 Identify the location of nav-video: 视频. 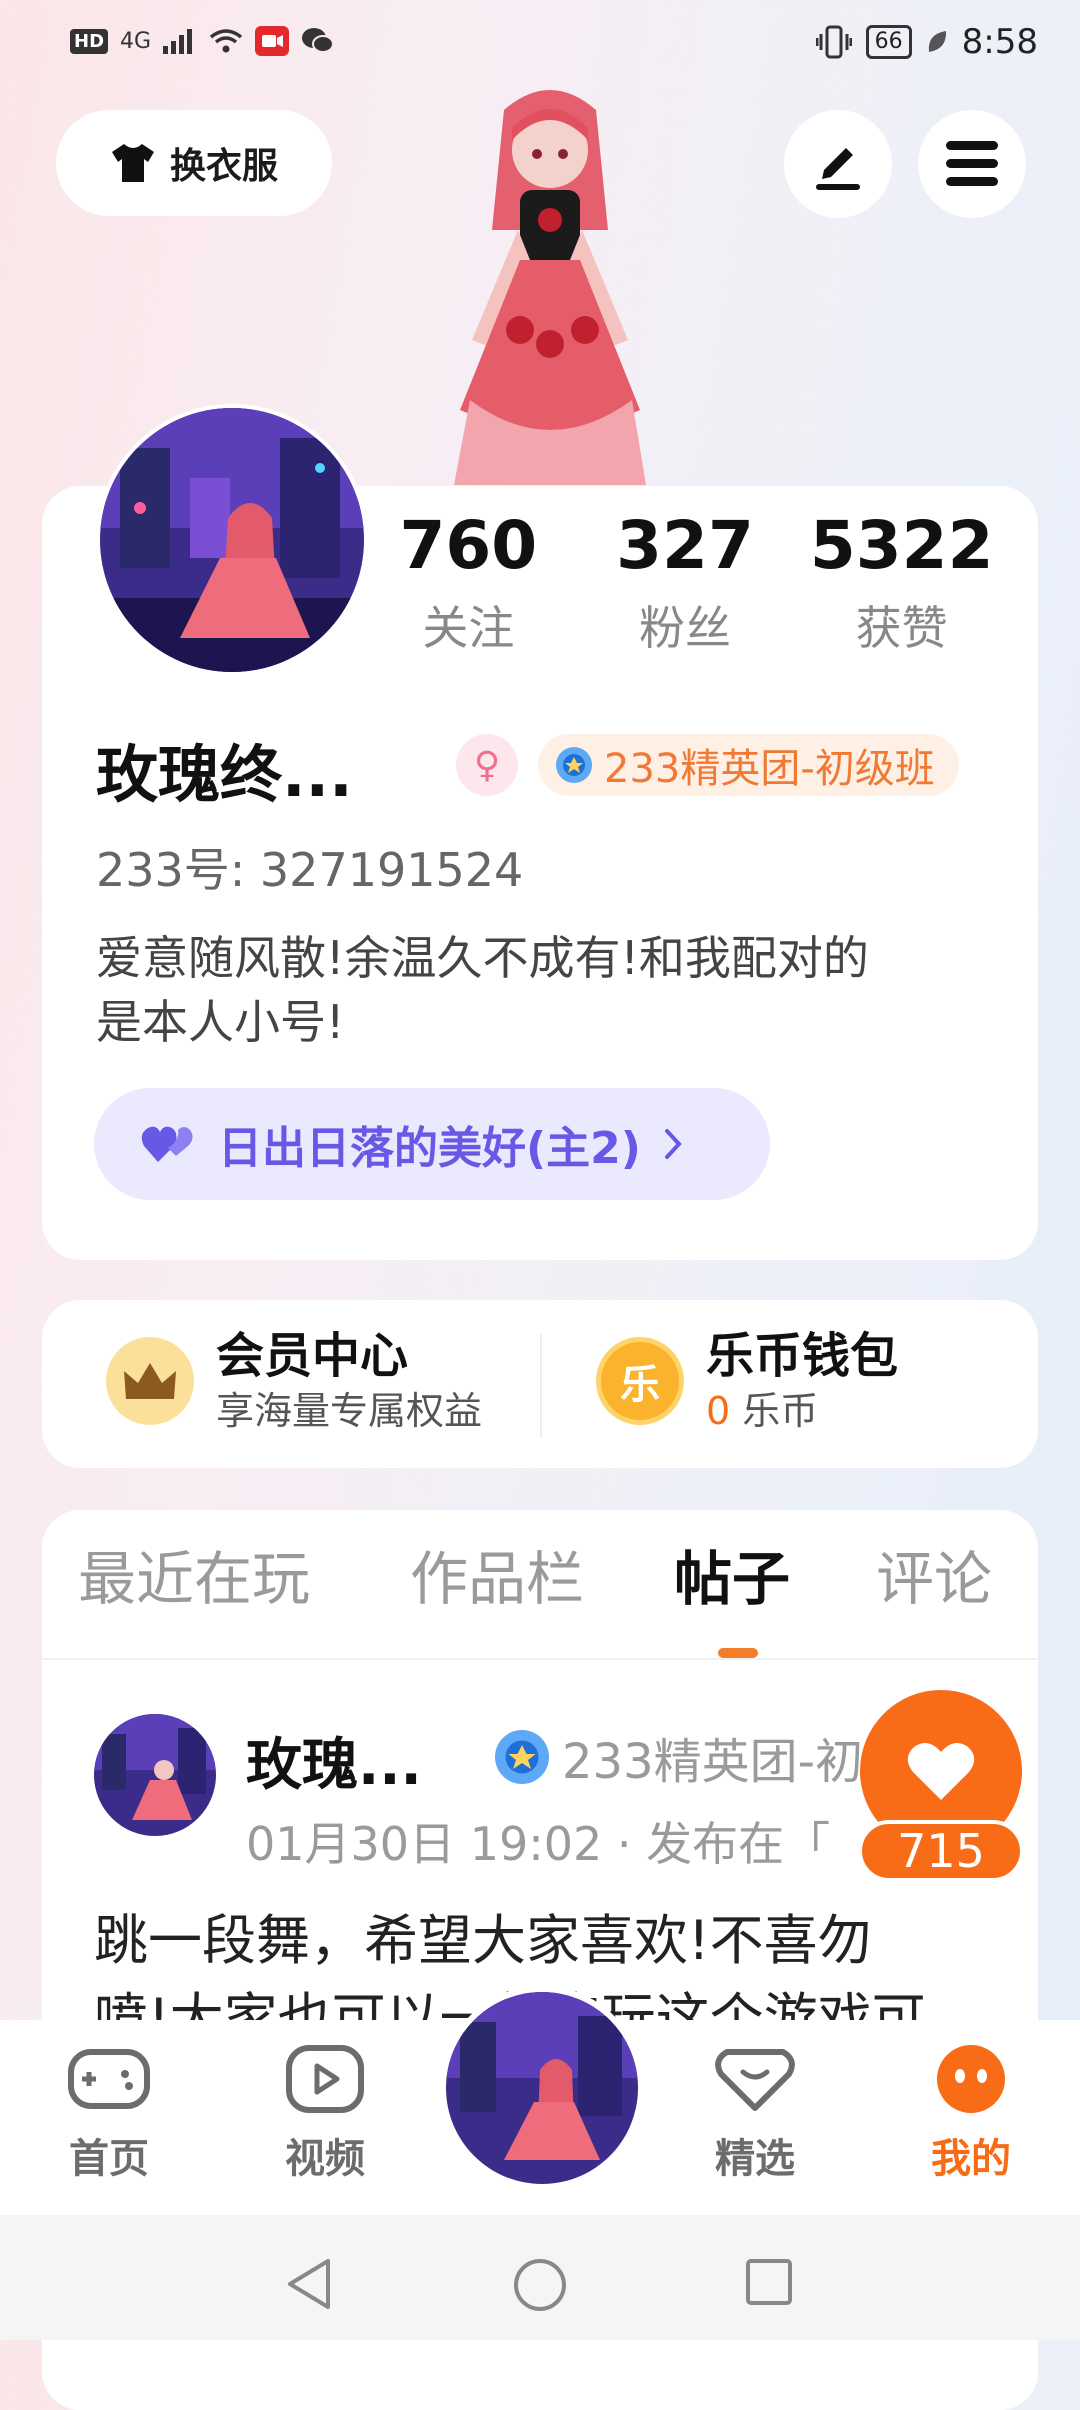
(325, 2114).